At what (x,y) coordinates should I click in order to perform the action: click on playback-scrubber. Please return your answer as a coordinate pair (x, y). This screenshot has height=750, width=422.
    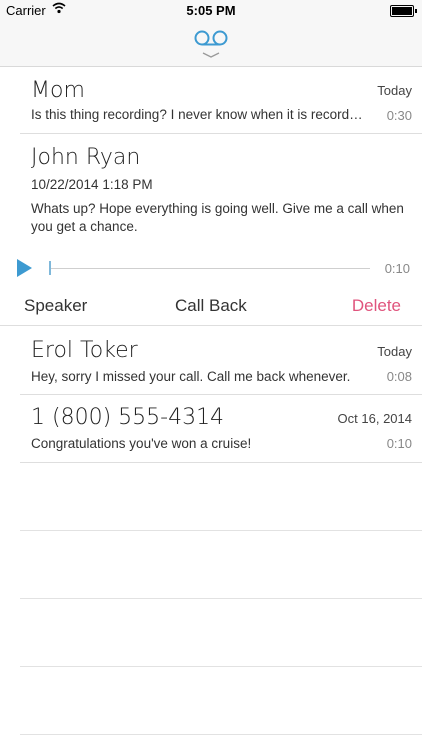
    Looking at the image, I should click on (210, 268).